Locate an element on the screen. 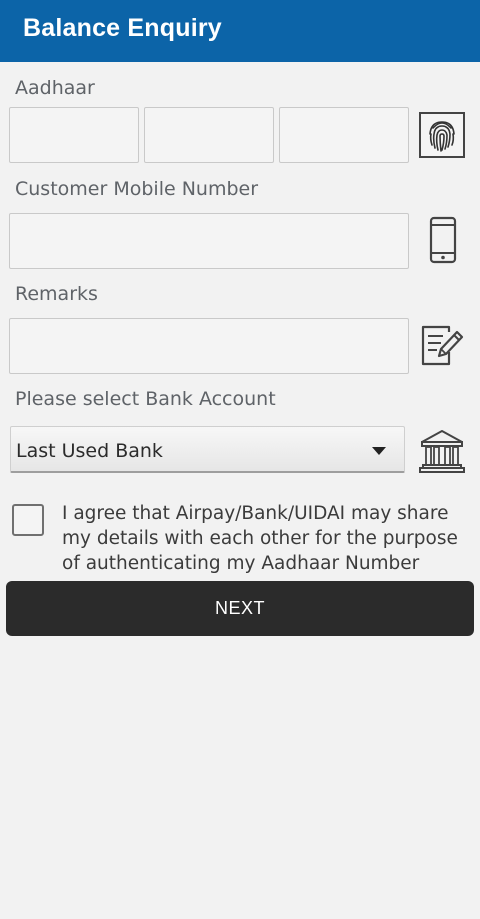 This screenshot has width=480, height=919. next-button: NEXT is located at coordinates (240, 608).